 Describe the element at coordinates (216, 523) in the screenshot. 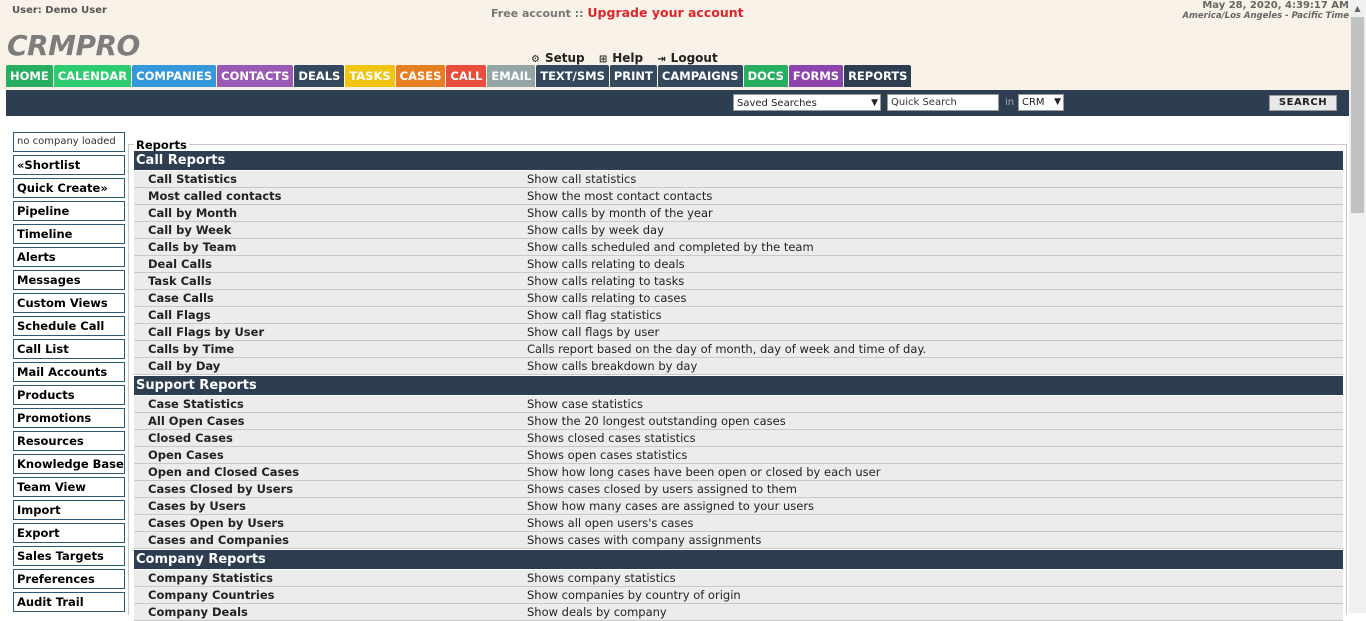

I see `report-name-link: Cases Open by Users` at that location.